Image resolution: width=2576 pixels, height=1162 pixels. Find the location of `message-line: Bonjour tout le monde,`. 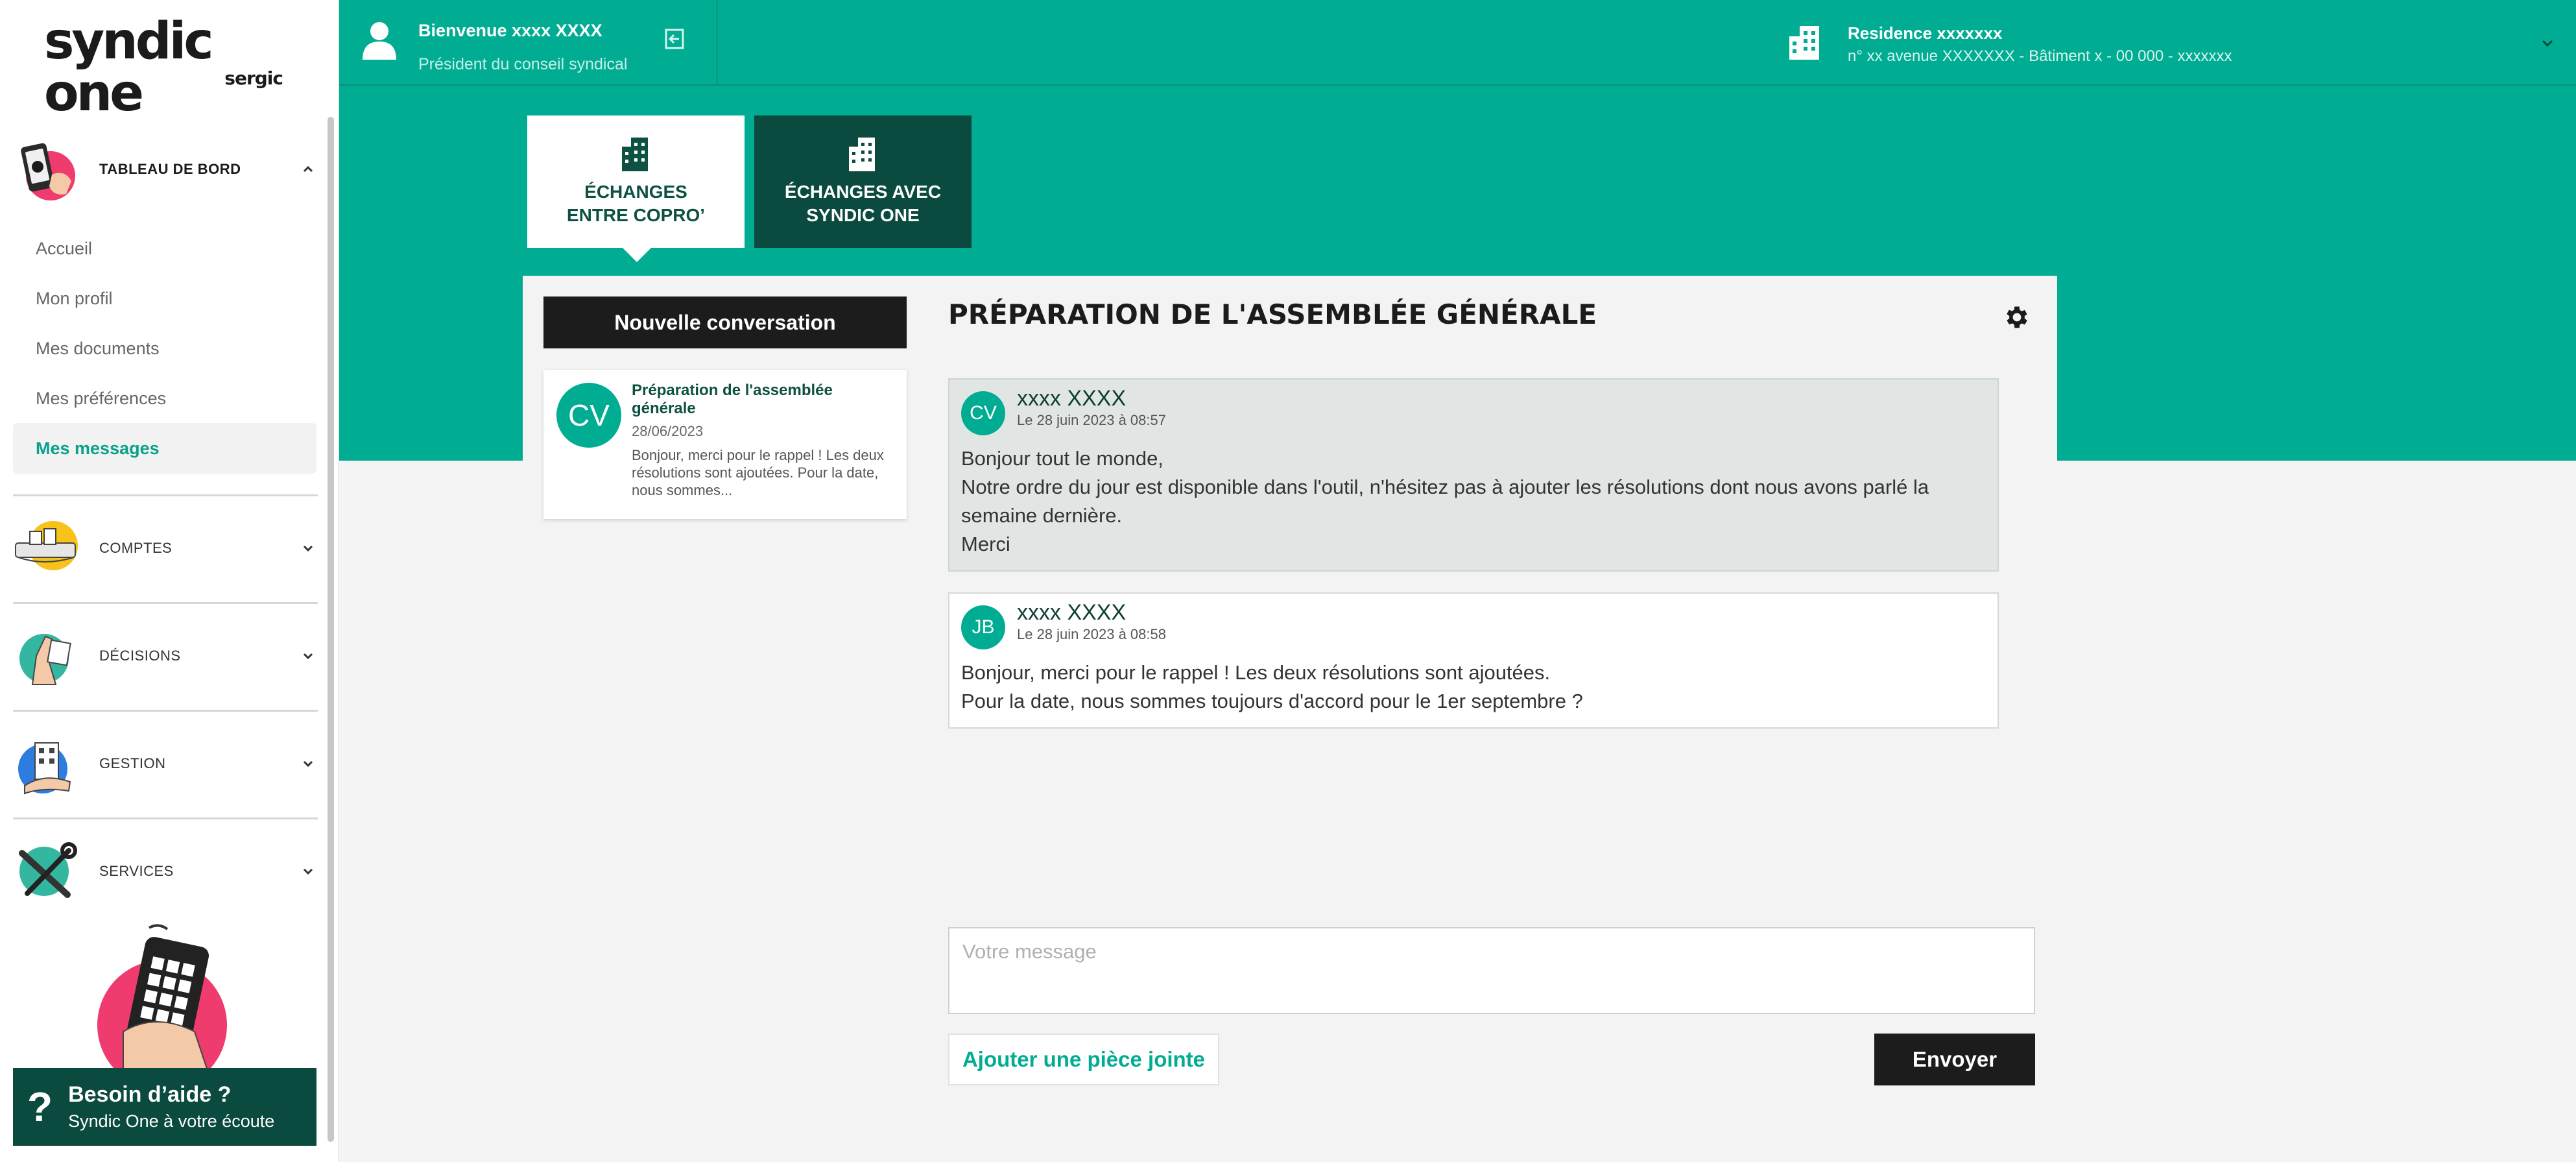

message-line: Bonjour tout le monde, is located at coordinates (1062, 458).